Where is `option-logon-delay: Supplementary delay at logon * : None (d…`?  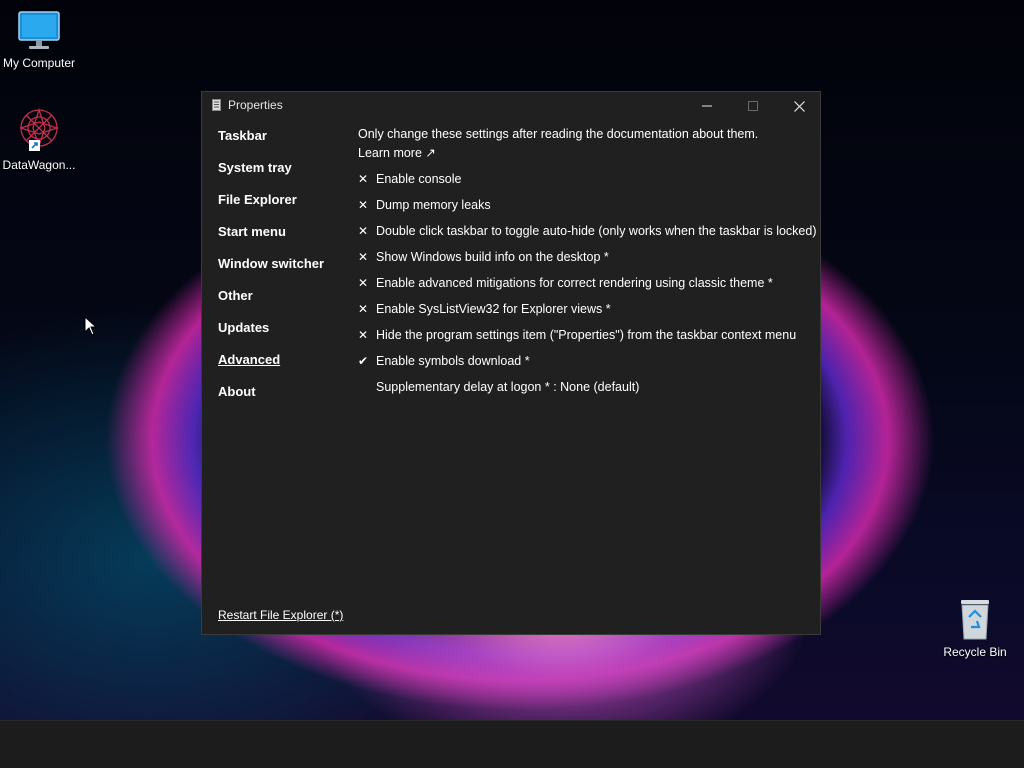 option-logon-delay: Supplementary delay at logon * : None (d… is located at coordinates (583, 392).